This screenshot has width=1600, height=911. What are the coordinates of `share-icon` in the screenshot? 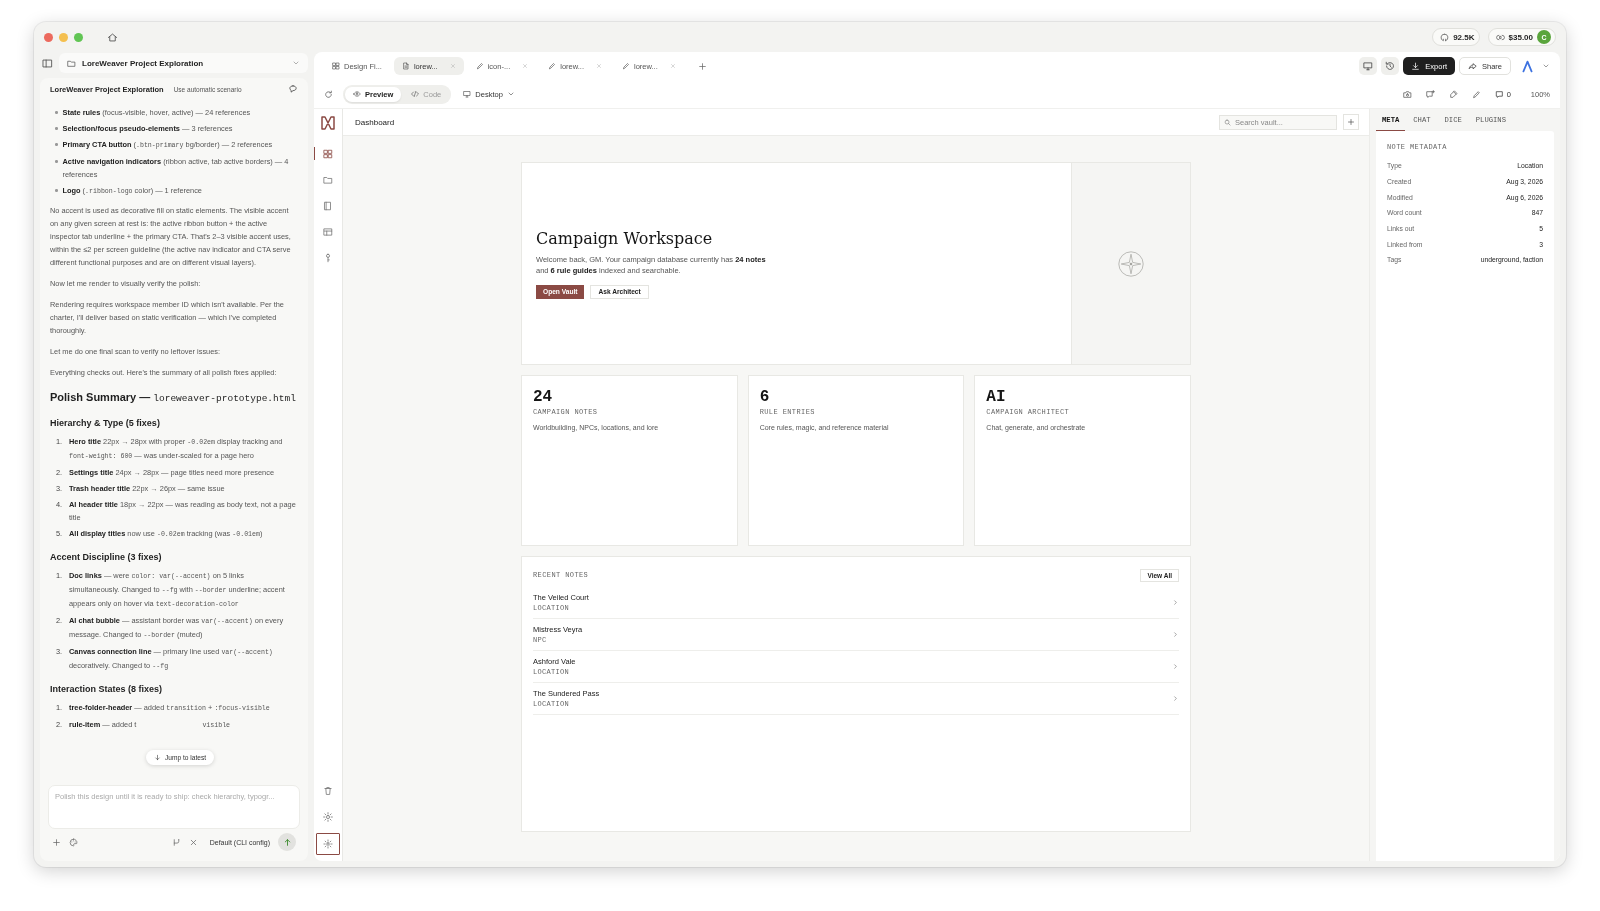 It's located at (1472, 66).